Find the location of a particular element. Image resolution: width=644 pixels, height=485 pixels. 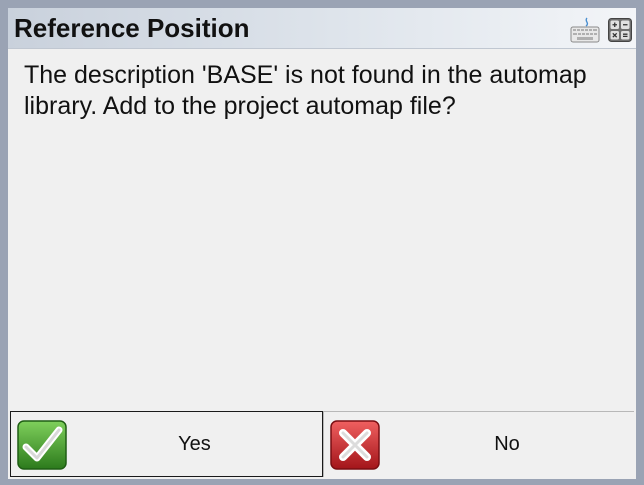

calculator-icon is located at coordinates (620, 30).